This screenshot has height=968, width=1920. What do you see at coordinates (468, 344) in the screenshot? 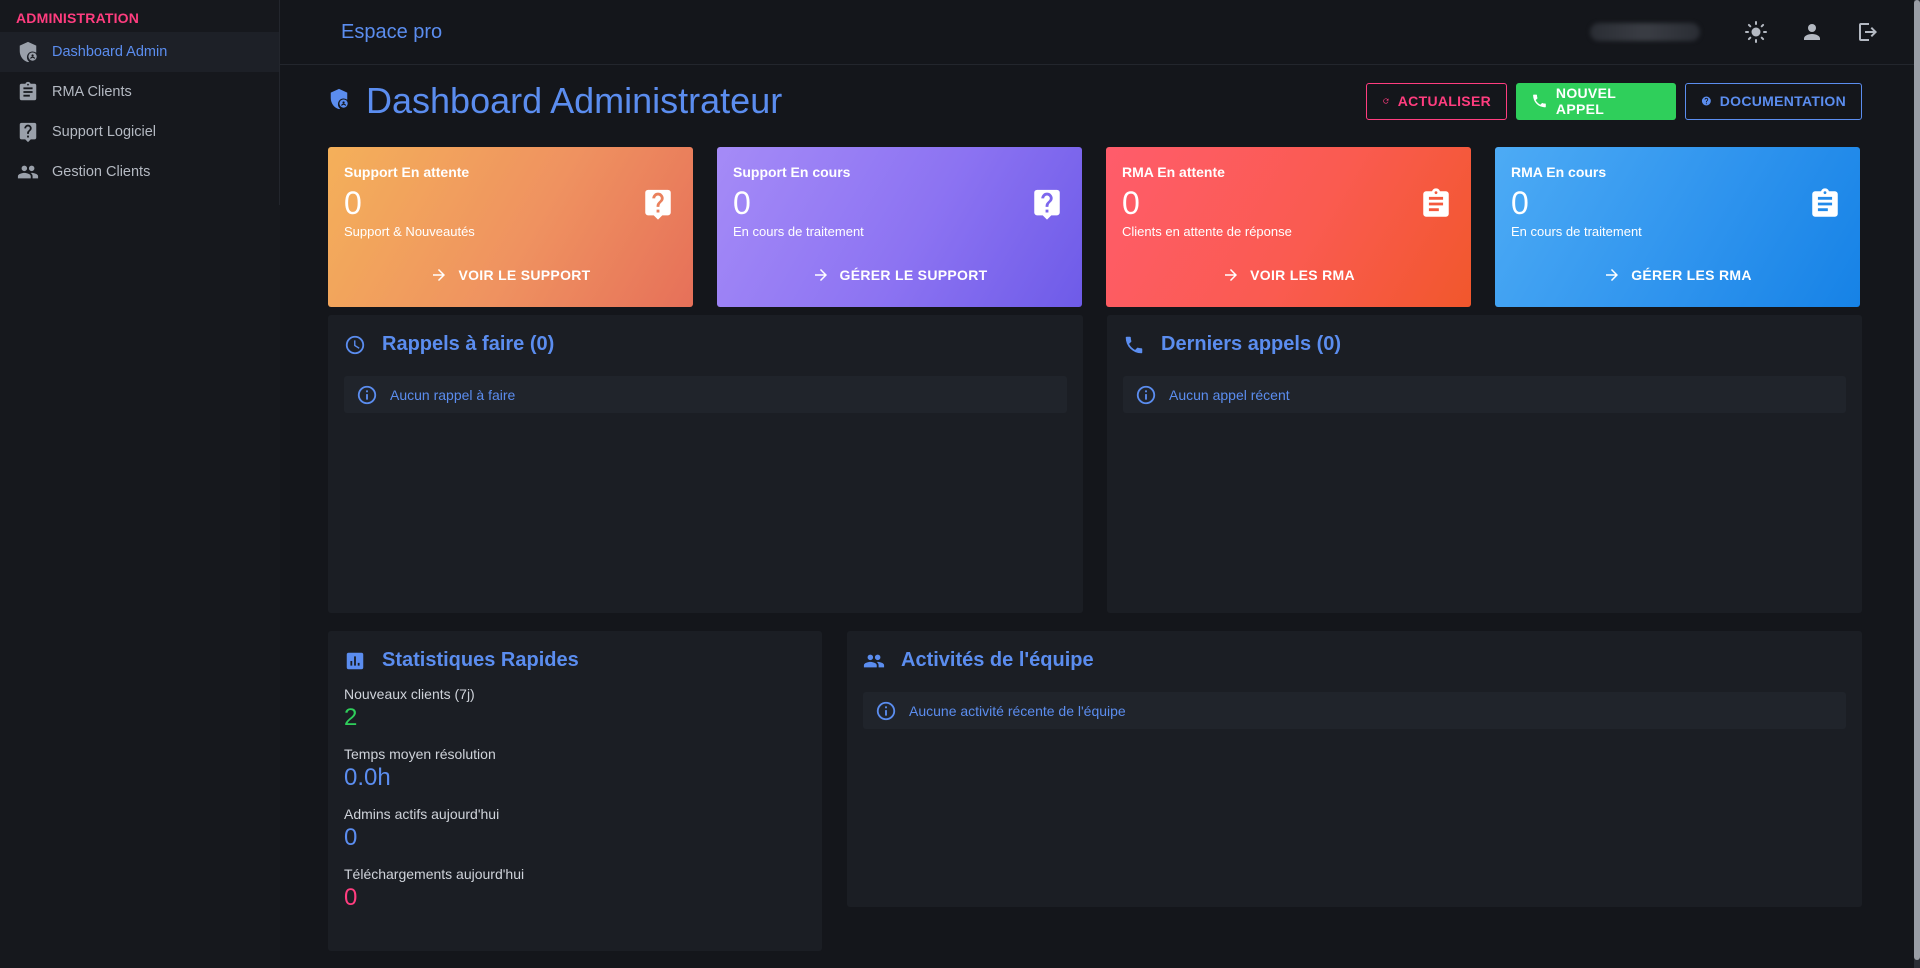
I see `reminders-title-text: Rappels à faire (0)` at bounding box center [468, 344].